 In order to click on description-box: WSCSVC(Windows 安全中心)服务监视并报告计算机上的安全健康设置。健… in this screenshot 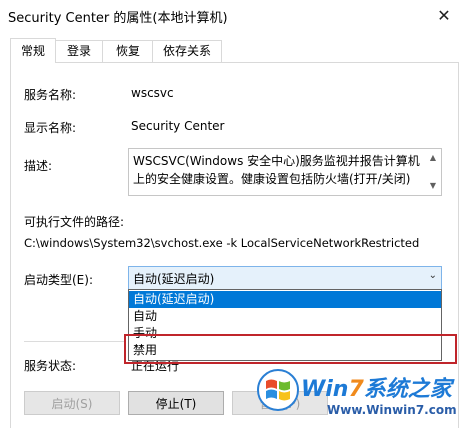, I will do `click(285, 172)`.